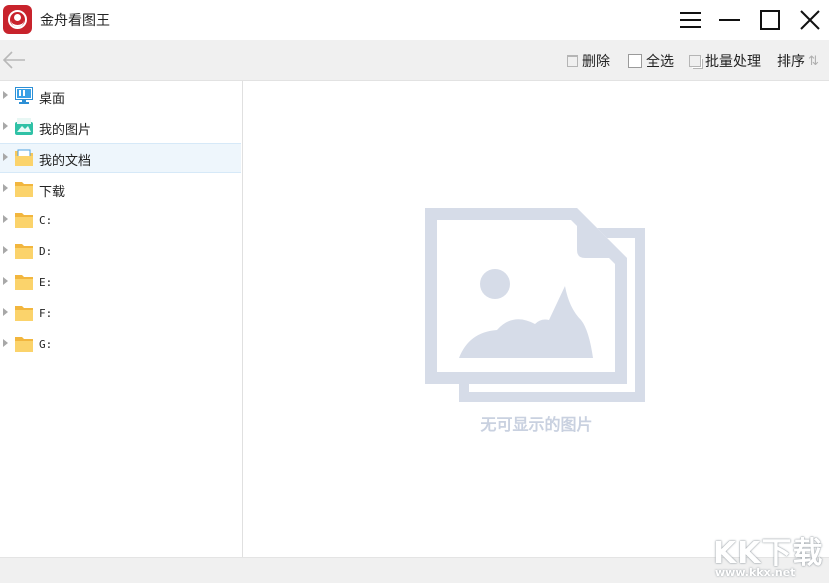 This screenshot has height=583, width=829. I want to click on tree-item-label: 下载, so click(52, 192).